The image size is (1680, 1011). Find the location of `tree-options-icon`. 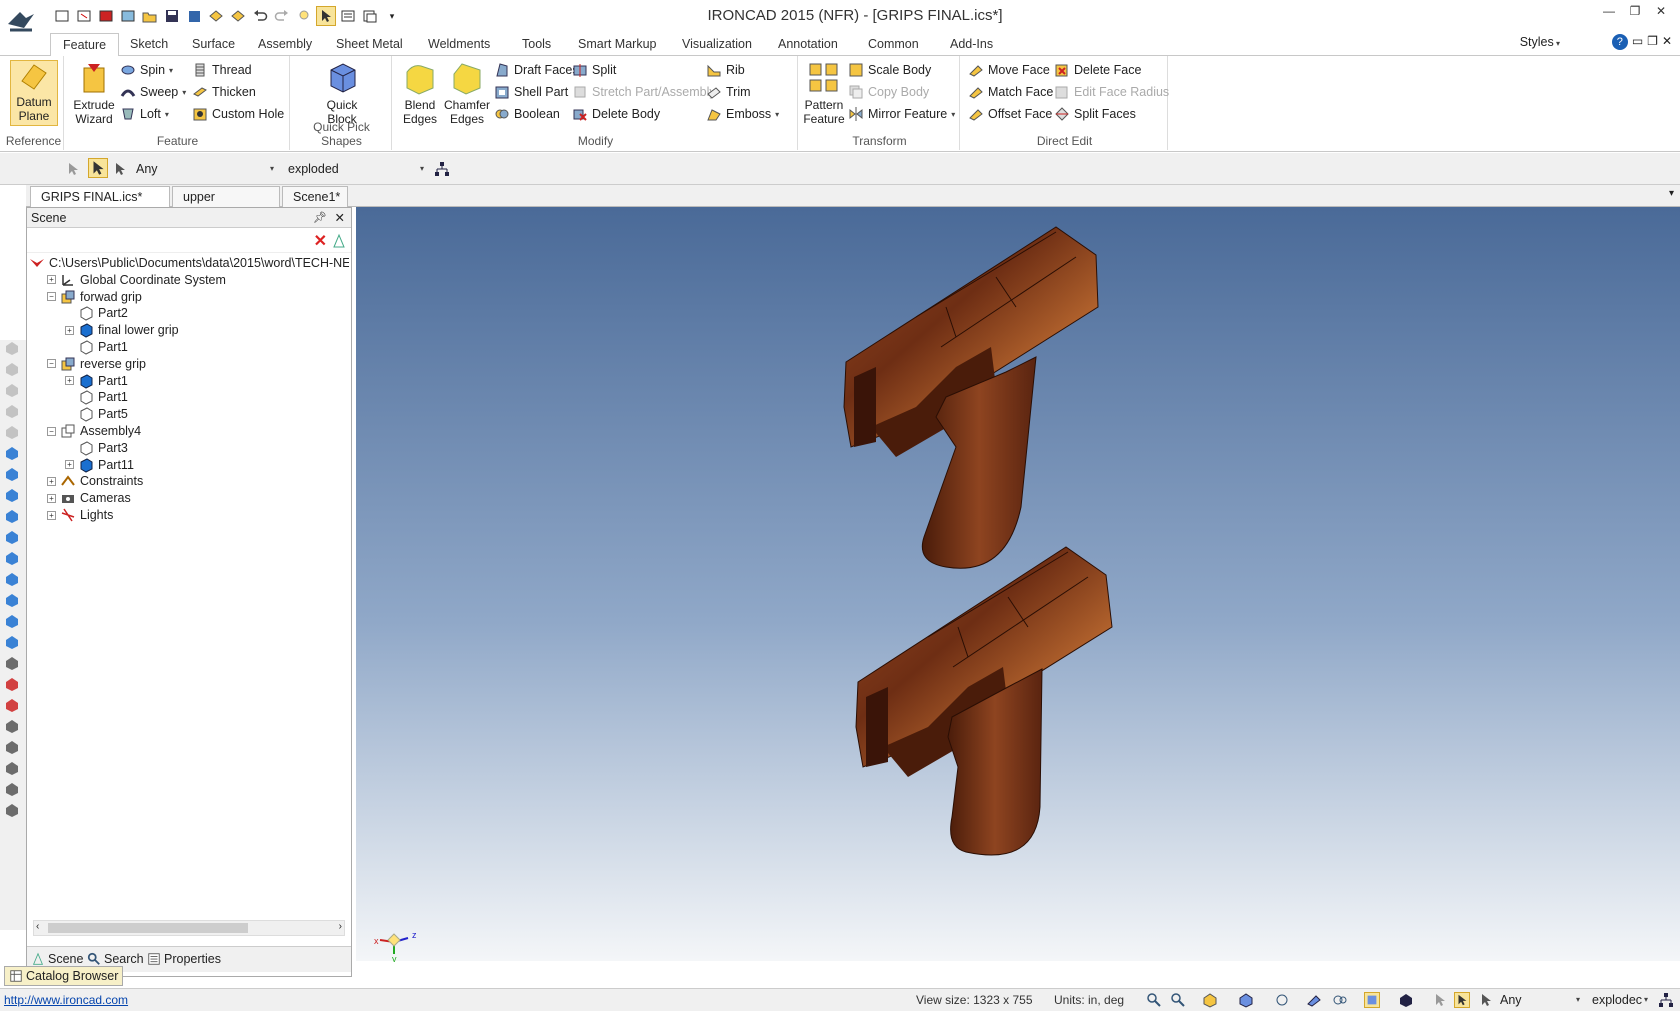

tree-options-icon is located at coordinates (339, 242).